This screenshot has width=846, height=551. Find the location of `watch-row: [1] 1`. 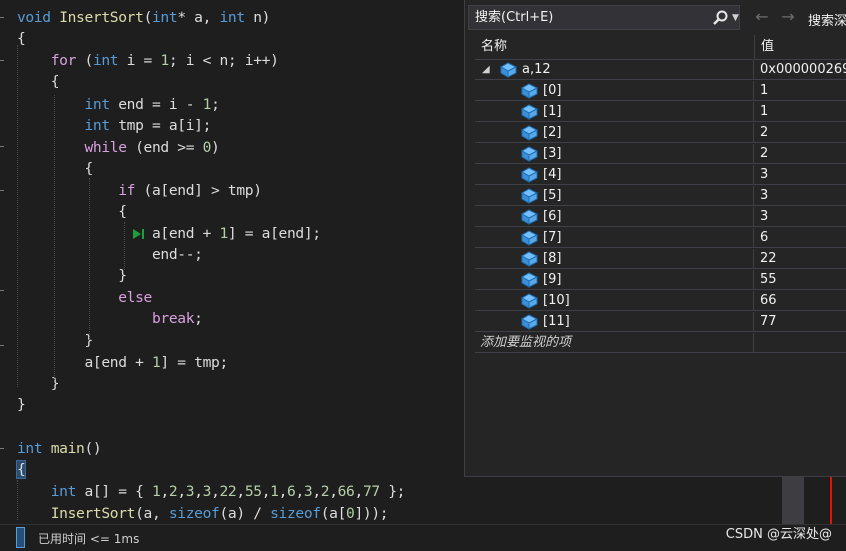

watch-row: [1] 1 is located at coordinates (660, 112).